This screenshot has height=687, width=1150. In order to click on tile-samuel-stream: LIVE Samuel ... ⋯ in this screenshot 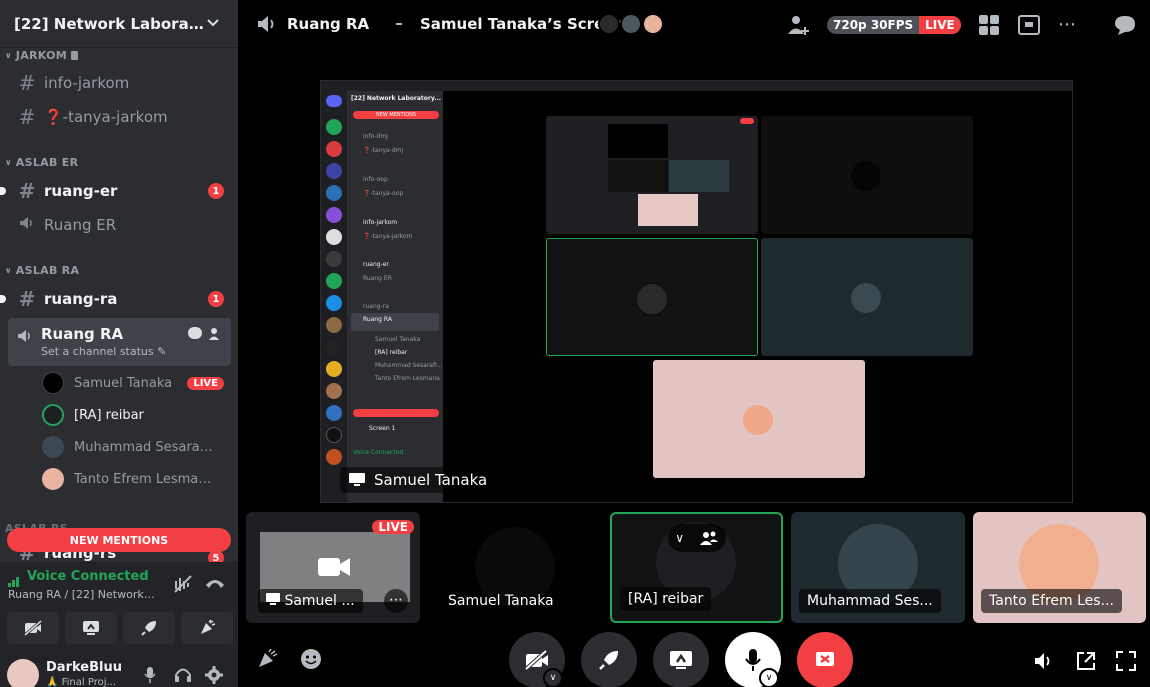, I will do `click(333, 567)`.